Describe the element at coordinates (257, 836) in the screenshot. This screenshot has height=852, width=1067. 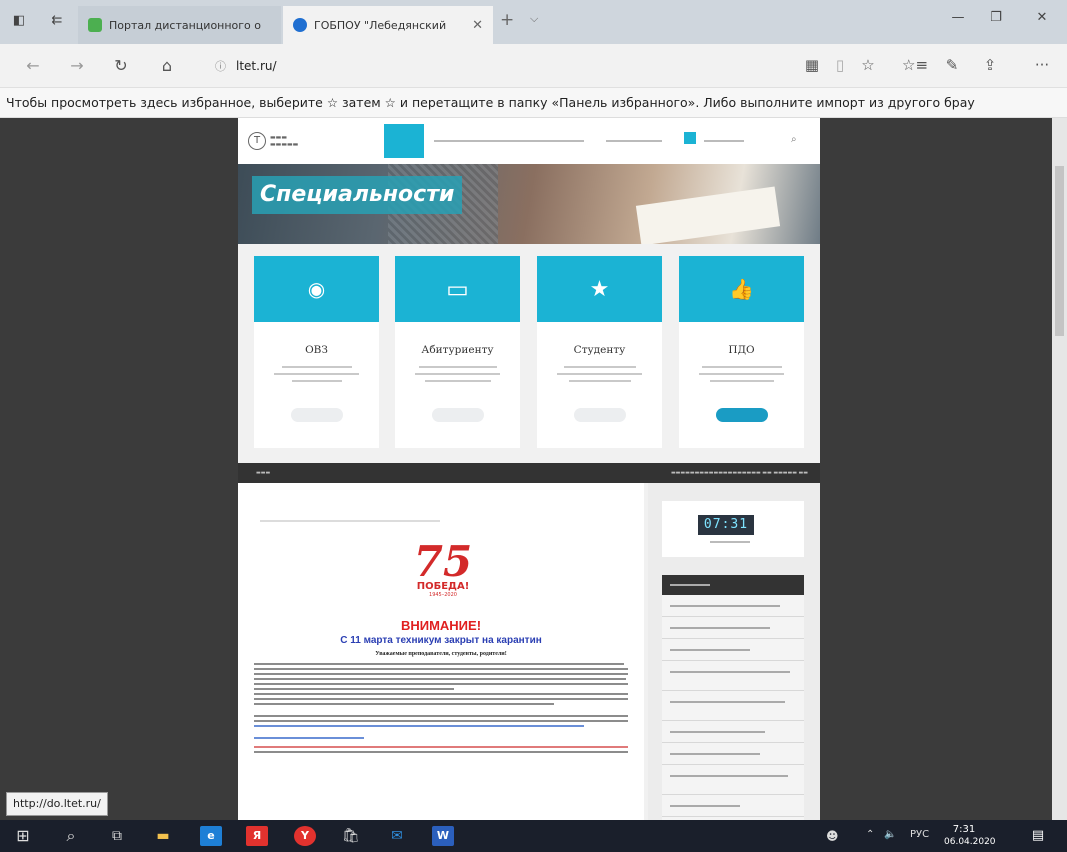
I see `yandex-icon: Я` at that location.